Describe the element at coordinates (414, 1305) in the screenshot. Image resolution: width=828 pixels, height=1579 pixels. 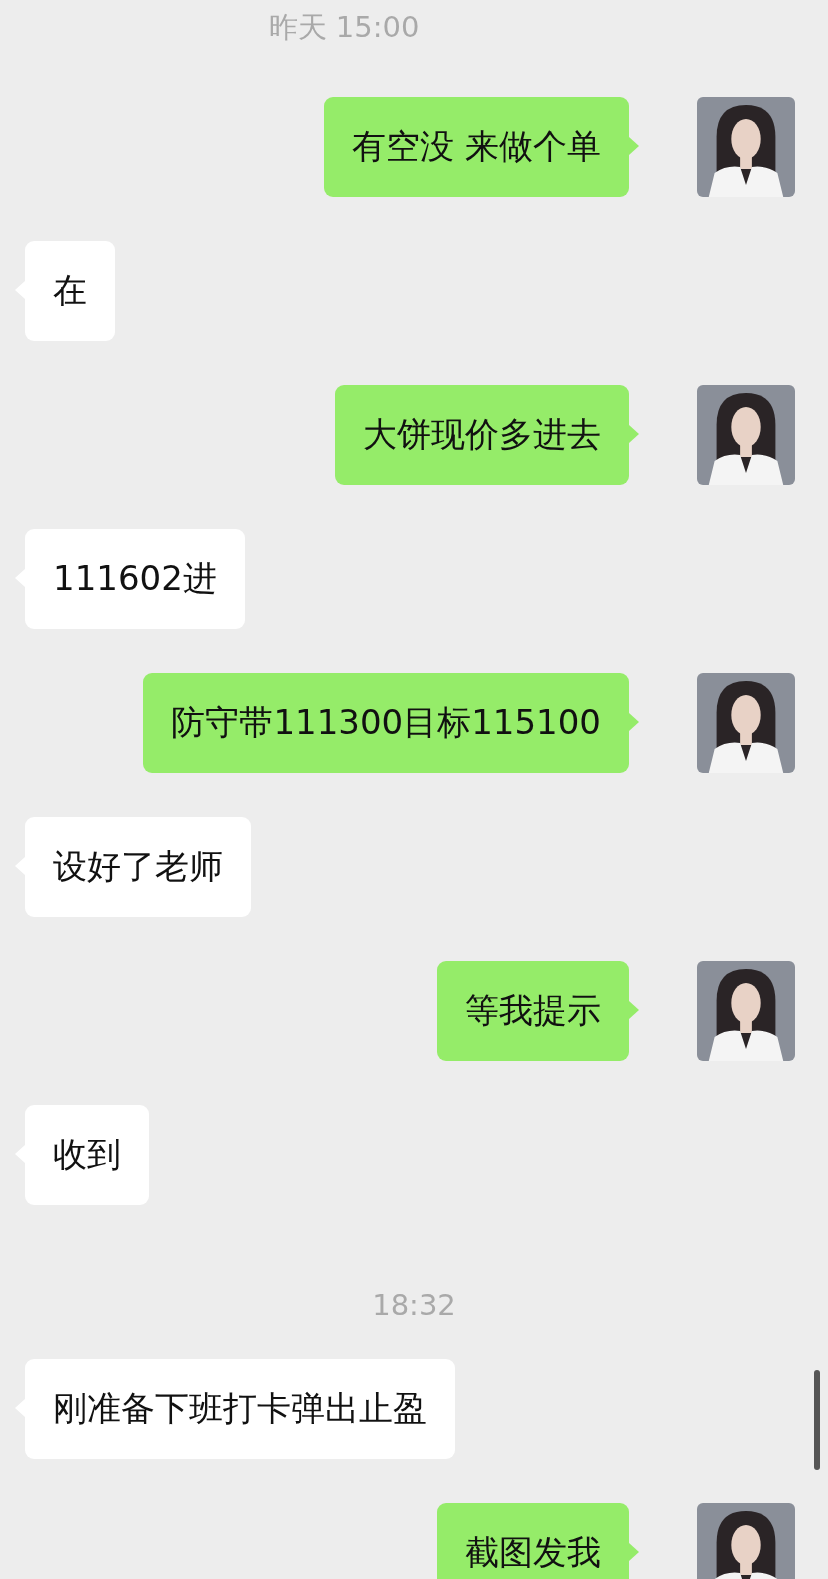
I see `timestamp: 18:32` at that location.